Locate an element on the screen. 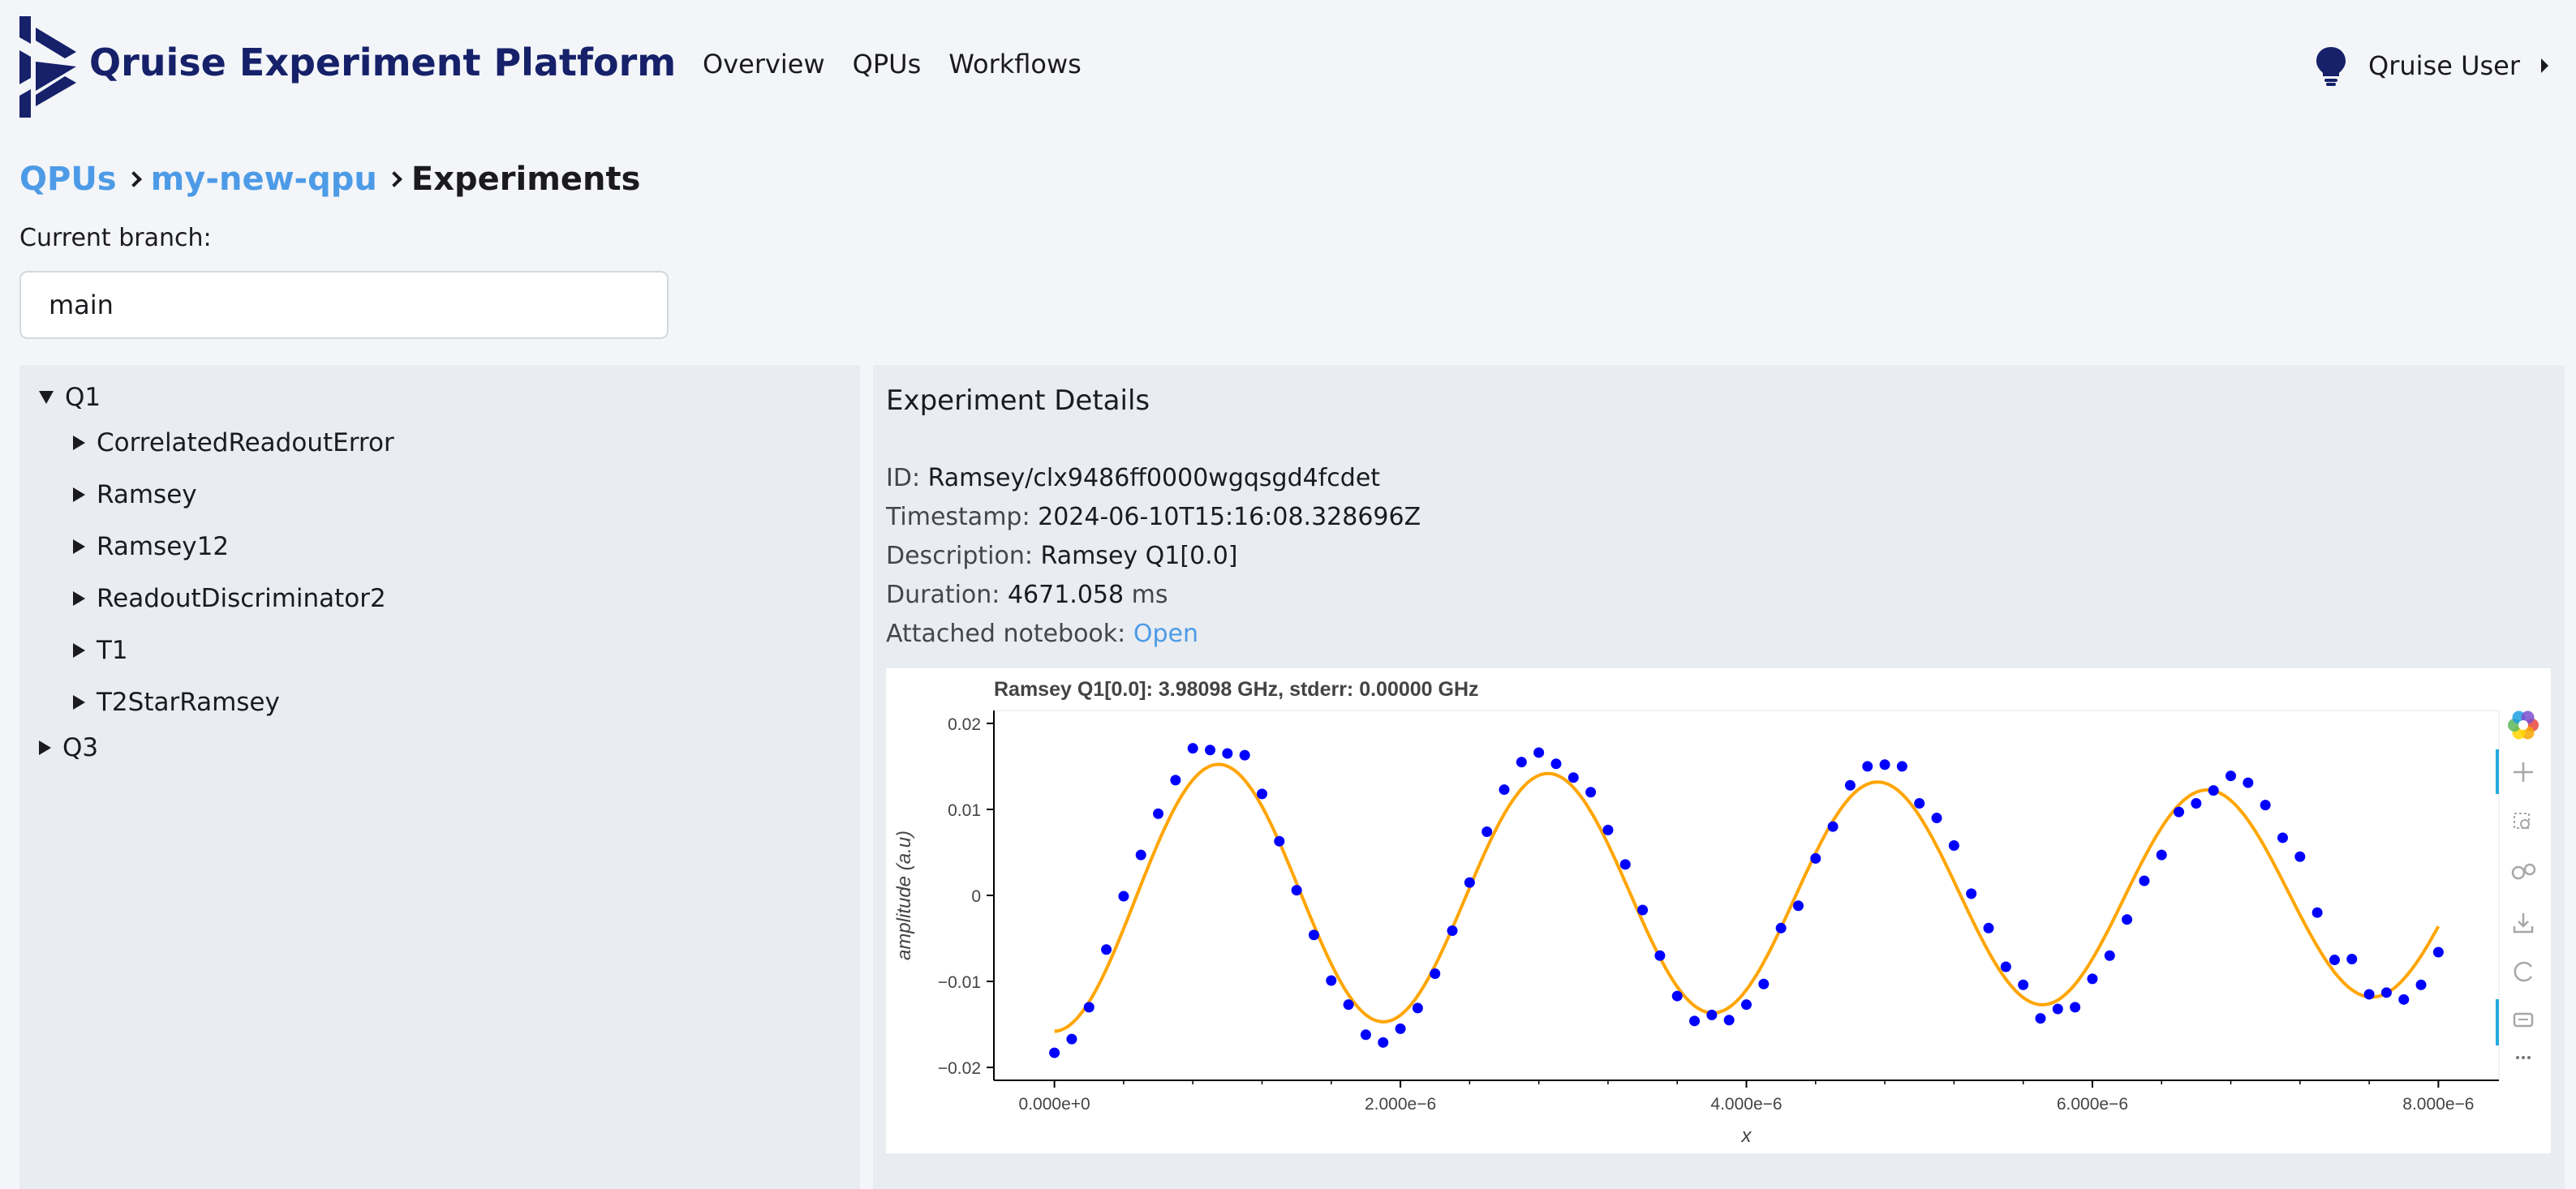  tree-item-readoutdiscriminator2: ReadoutDiscriminator2 is located at coordinates (229, 598).